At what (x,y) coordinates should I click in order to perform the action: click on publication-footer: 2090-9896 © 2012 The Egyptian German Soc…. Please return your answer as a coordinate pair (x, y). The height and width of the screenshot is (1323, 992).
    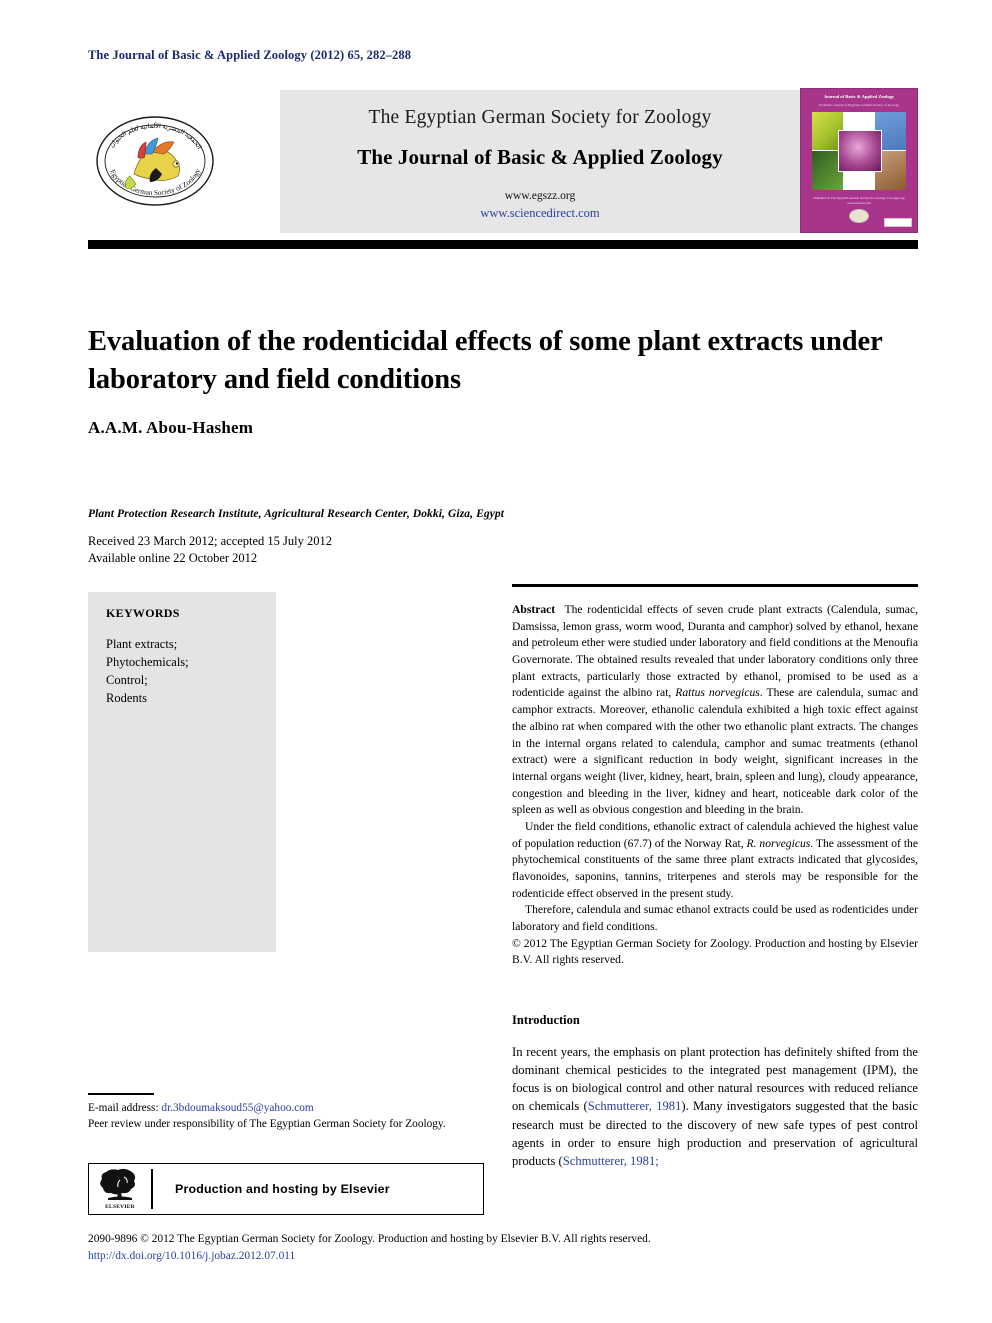
    Looking at the image, I should click on (503, 1247).